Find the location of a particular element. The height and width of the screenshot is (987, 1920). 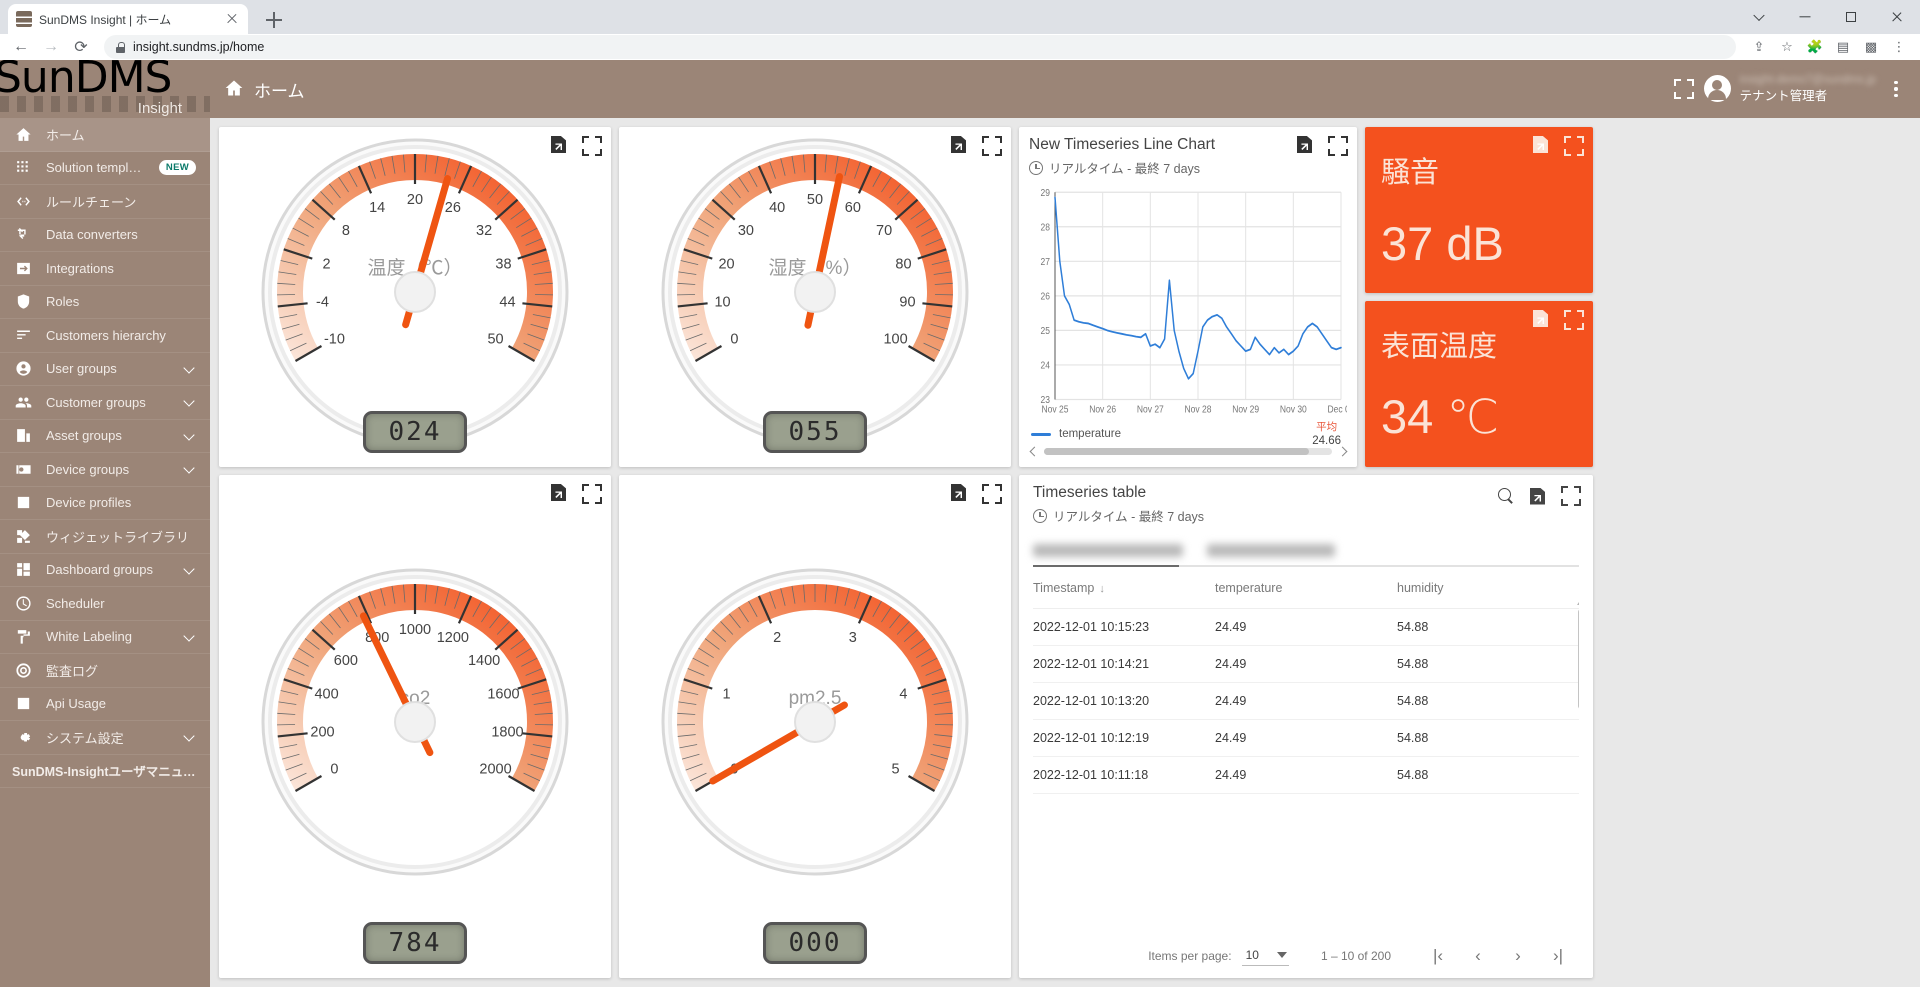

new-tab-button is located at coordinates (274, 20).